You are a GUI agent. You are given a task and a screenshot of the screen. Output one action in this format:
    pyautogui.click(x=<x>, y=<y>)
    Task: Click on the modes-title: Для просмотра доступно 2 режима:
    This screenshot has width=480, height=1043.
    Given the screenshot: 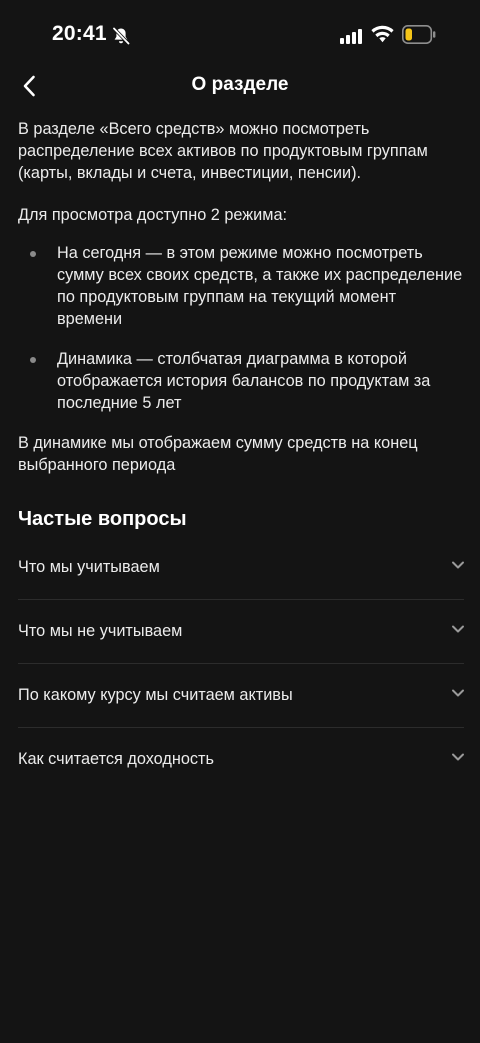 What is the action you would take?
    pyautogui.click(x=153, y=215)
    